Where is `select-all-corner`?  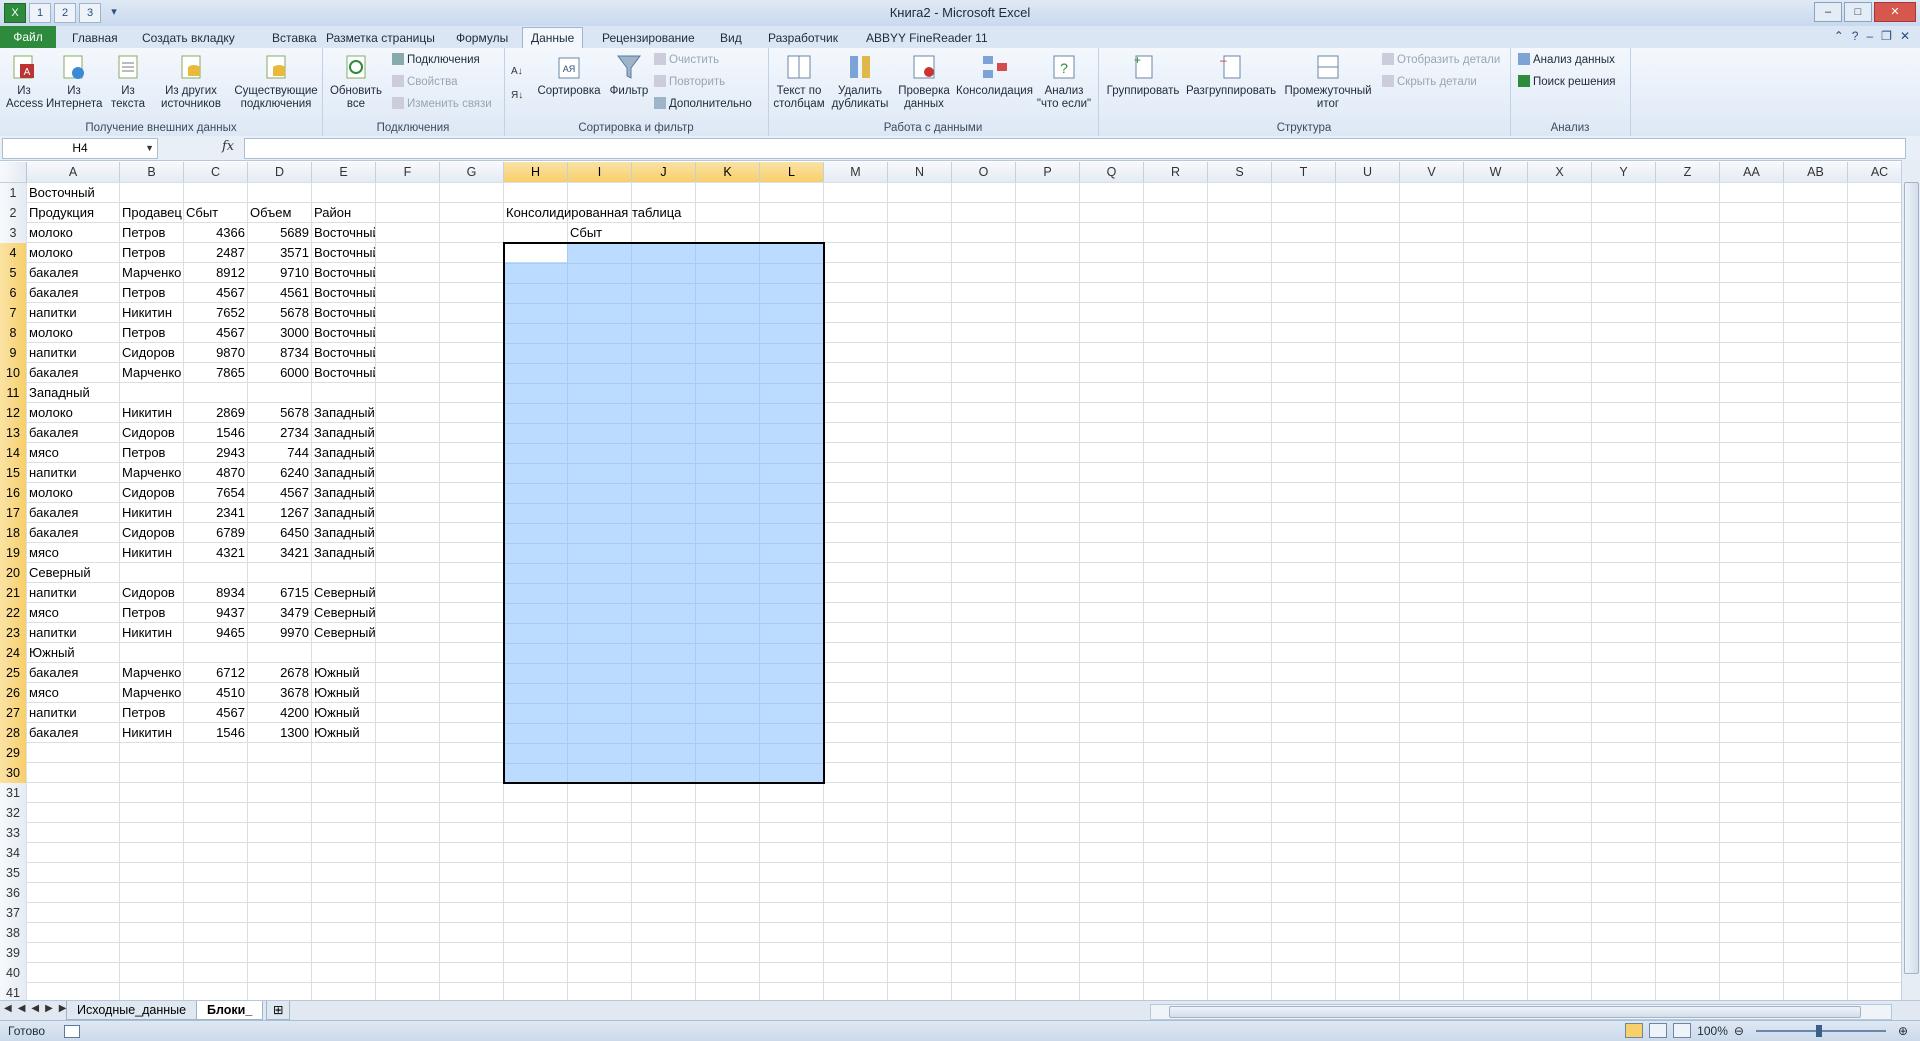 select-all-corner is located at coordinates (13, 172).